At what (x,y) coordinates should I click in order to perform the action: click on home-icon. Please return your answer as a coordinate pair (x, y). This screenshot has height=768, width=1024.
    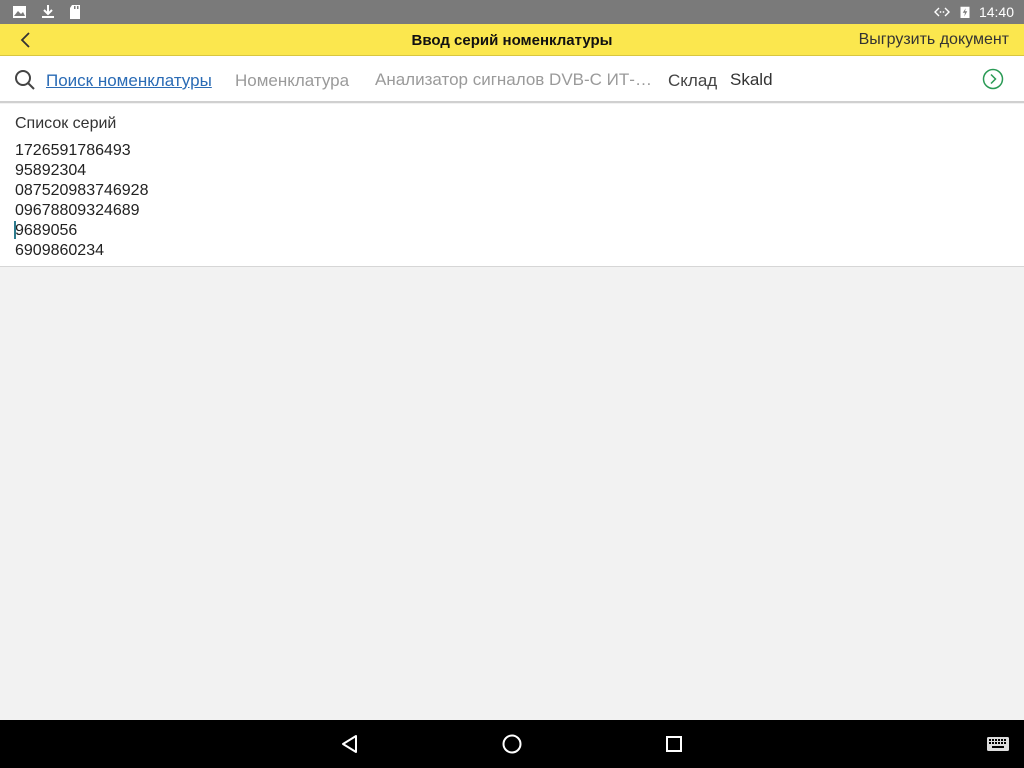
    Looking at the image, I should click on (512, 744).